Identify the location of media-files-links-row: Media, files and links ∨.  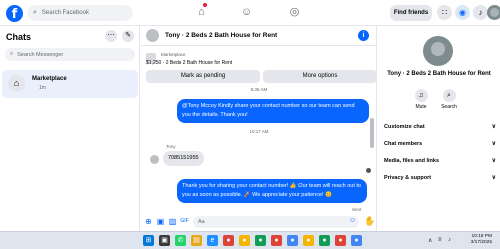
(440, 161).